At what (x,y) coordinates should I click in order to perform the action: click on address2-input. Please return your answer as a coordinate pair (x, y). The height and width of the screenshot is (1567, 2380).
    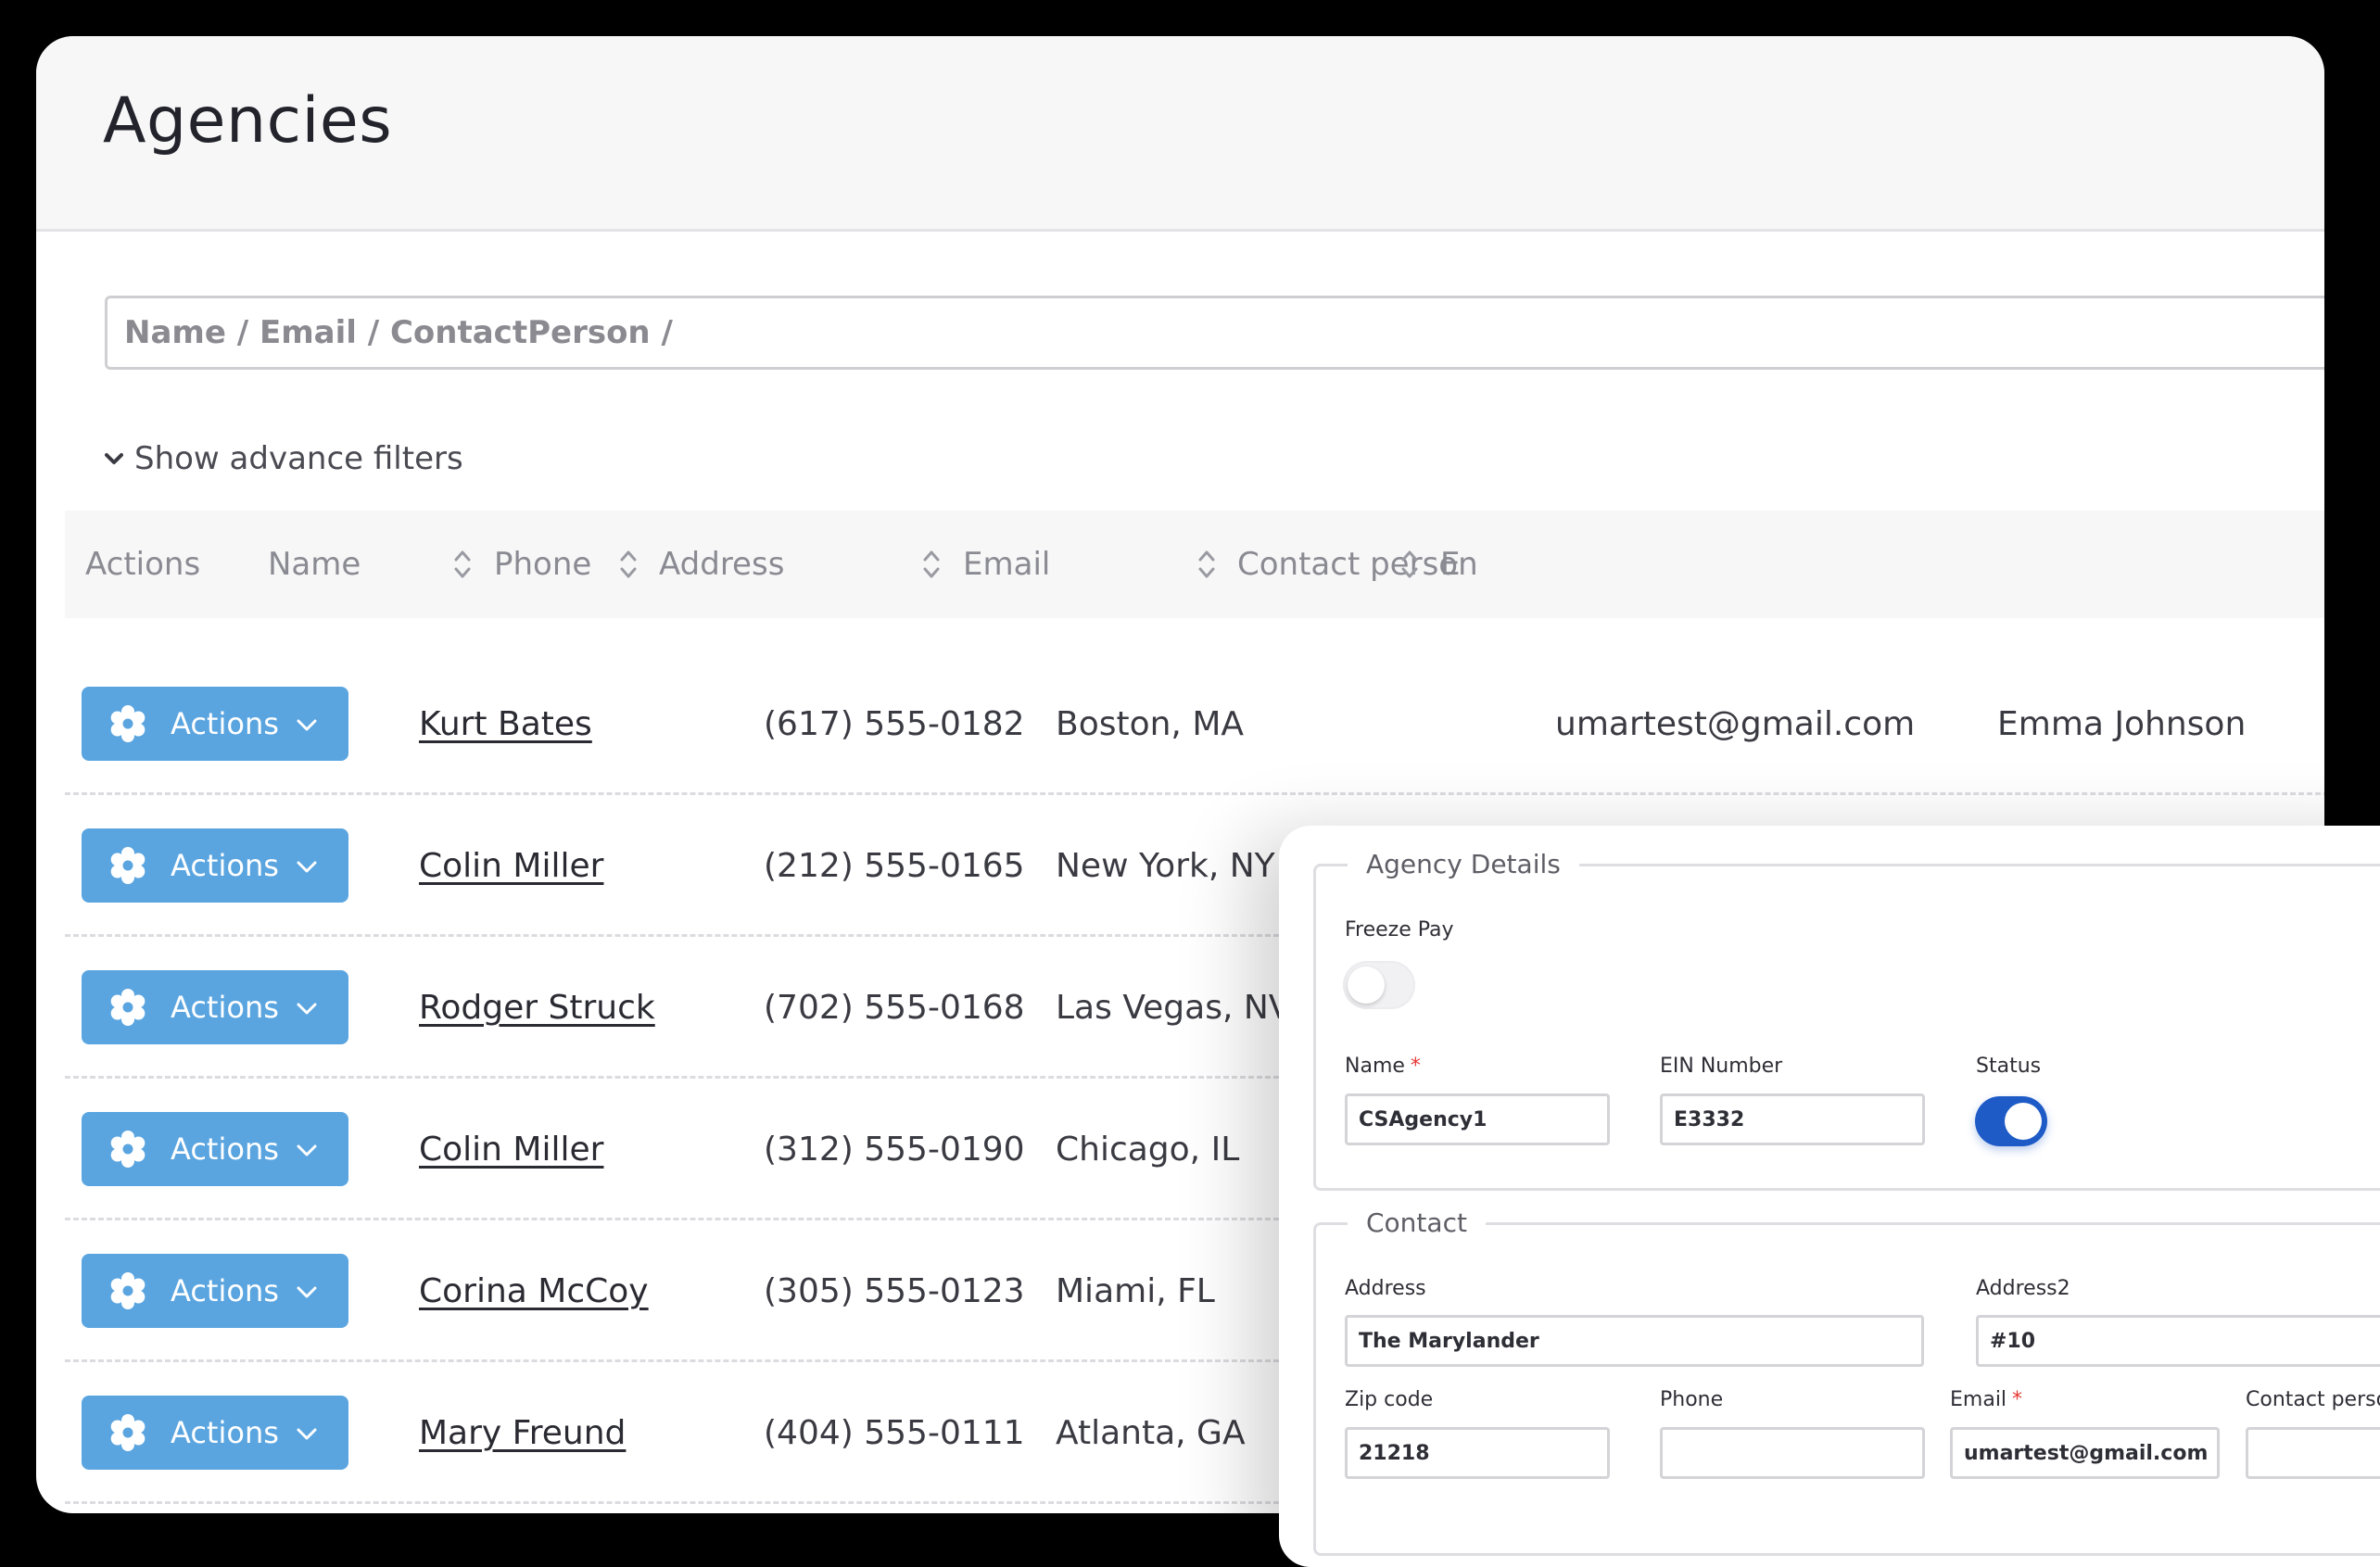
    Looking at the image, I should click on (2178, 1341).